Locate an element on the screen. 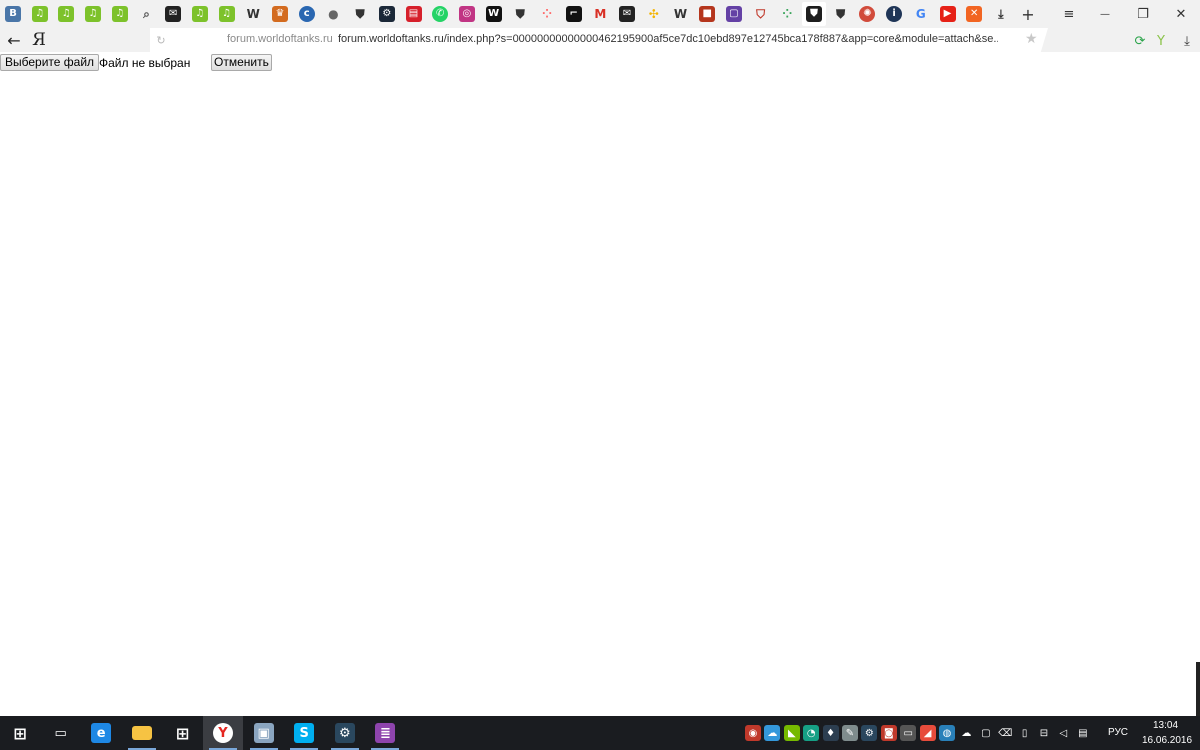  tab-wot-3: ⛊ is located at coordinates (841, 14).